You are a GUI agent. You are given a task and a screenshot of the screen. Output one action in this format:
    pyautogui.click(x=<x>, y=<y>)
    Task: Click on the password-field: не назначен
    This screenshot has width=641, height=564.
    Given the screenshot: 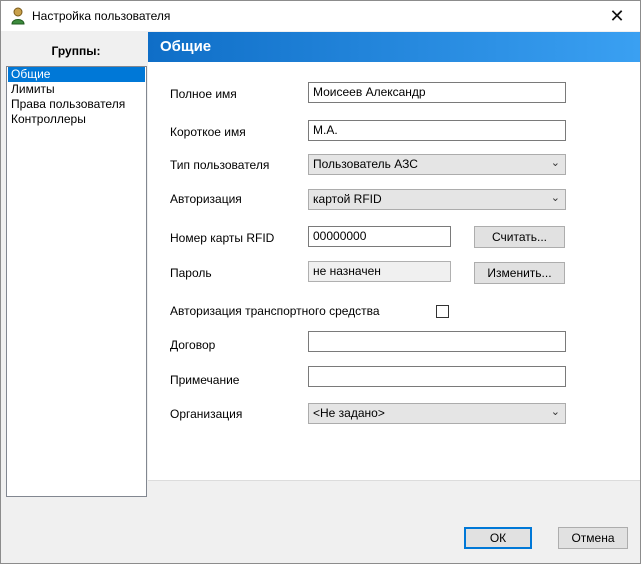 What is the action you would take?
    pyautogui.click(x=379, y=271)
    